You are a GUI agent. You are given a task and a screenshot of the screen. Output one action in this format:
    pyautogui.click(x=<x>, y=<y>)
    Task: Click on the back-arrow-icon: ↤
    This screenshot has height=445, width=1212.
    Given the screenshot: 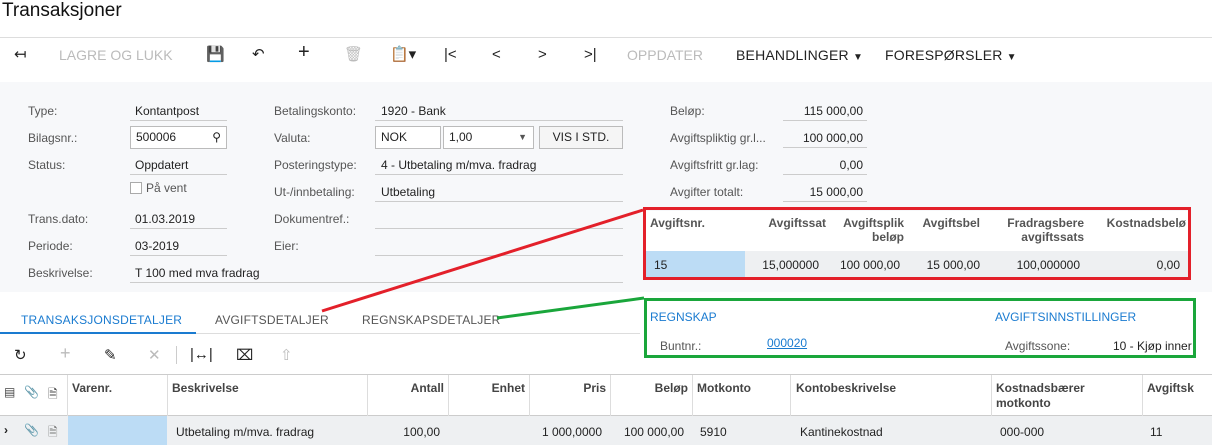 What is the action you would take?
    pyautogui.click(x=20, y=55)
    